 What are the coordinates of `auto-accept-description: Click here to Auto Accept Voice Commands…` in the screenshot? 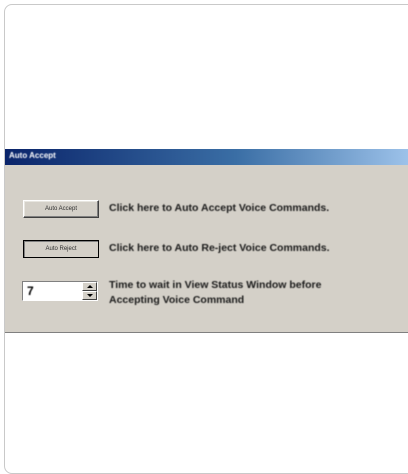 It's located at (219, 208).